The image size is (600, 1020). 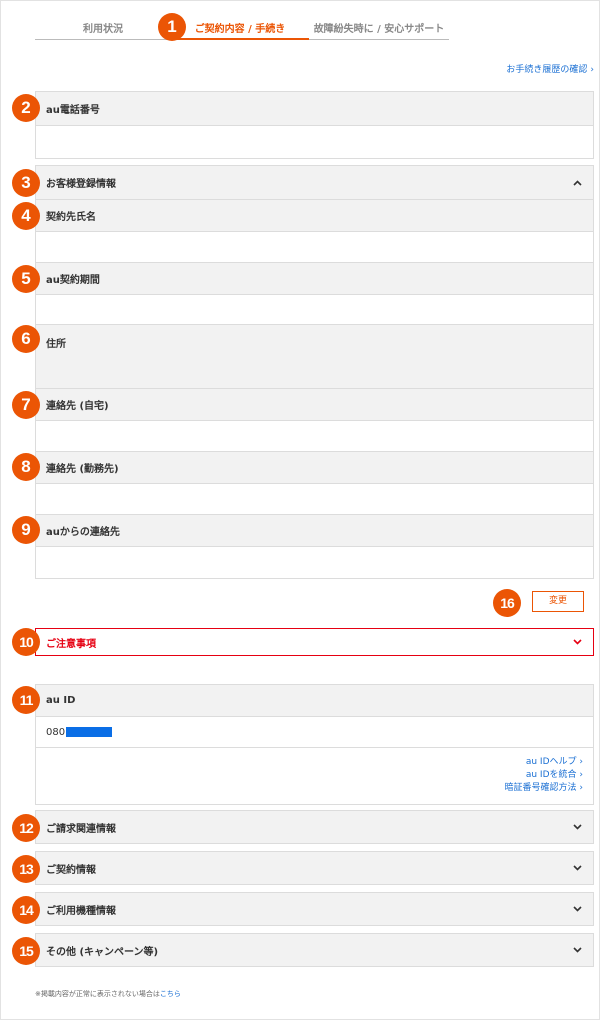 I want to click on auid-value: 080, so click(x=314, y=732).